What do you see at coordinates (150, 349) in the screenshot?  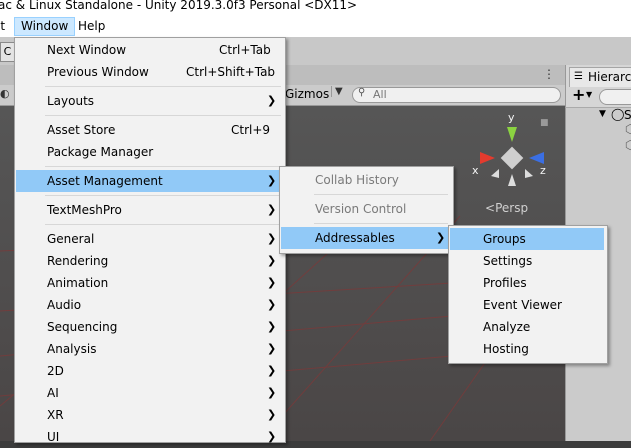 I see `menu-item-analysis: Analysis ❯` at bounding box center [150, 349].